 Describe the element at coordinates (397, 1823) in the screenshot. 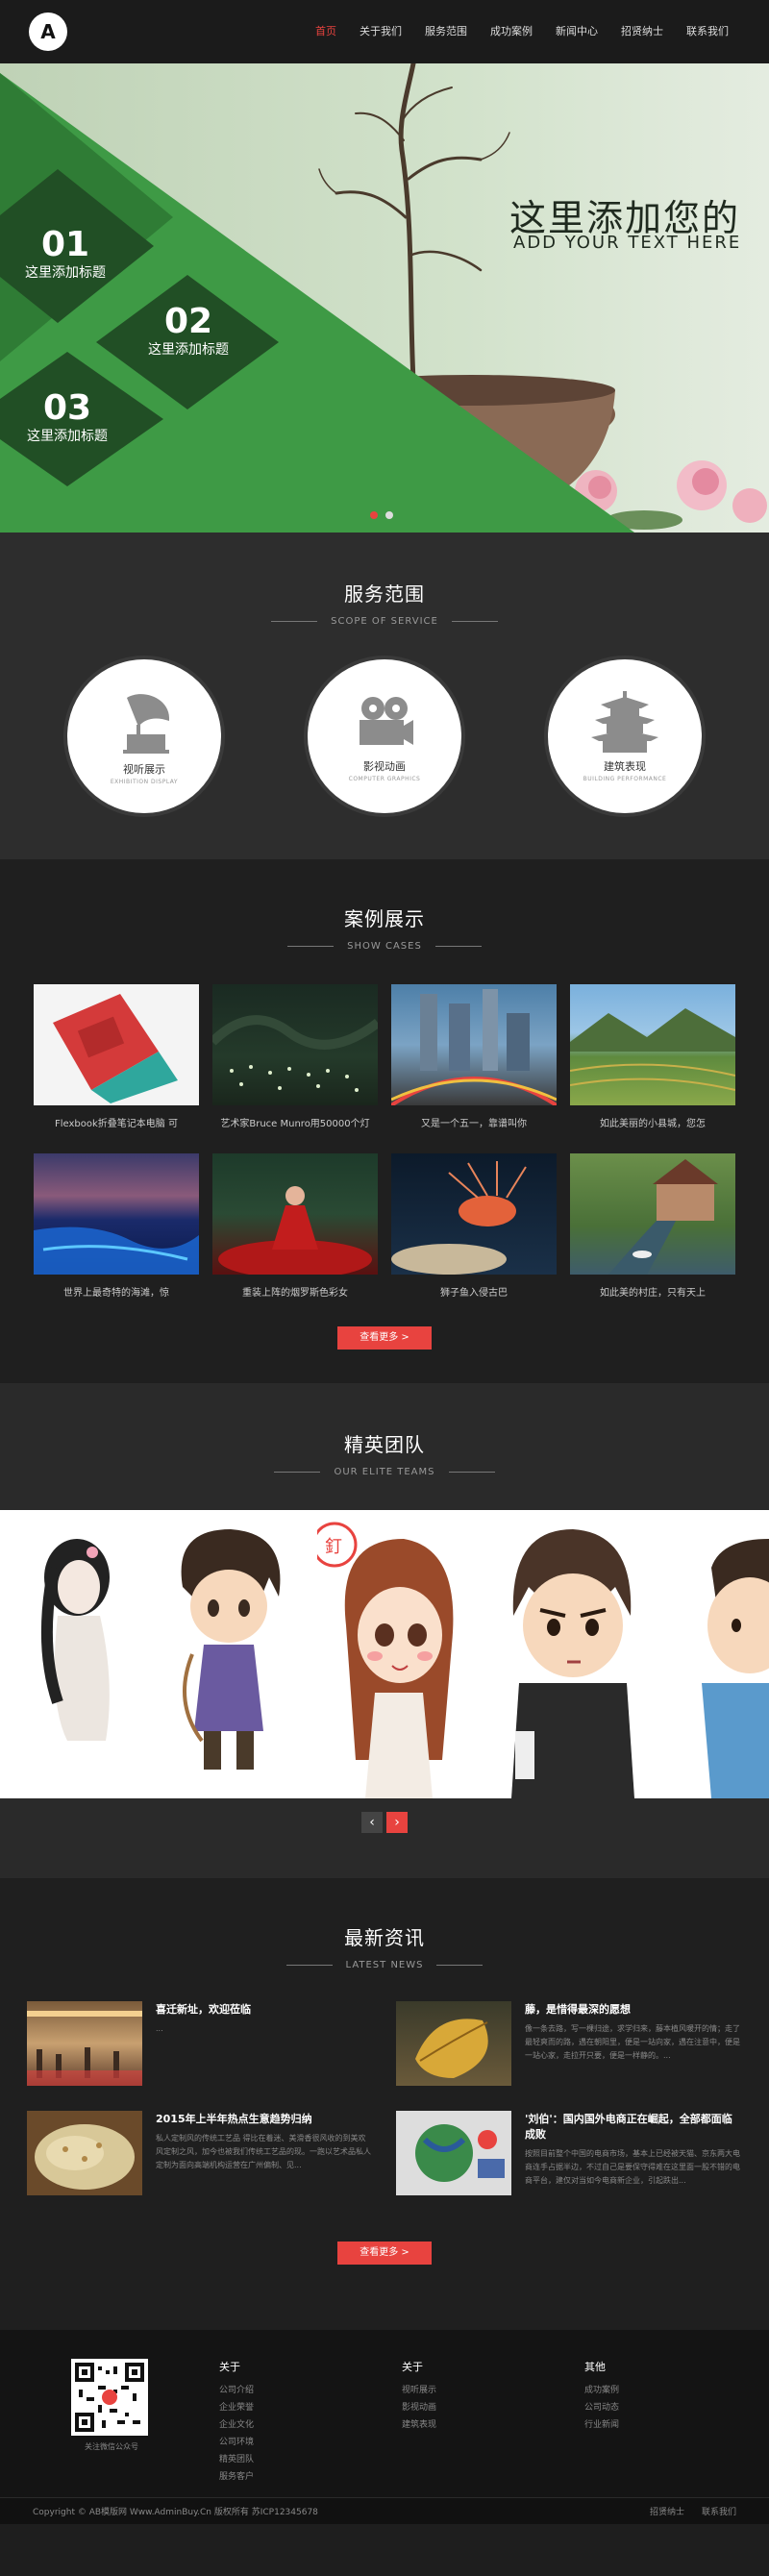

I see `team-next-button: ›` at that location.